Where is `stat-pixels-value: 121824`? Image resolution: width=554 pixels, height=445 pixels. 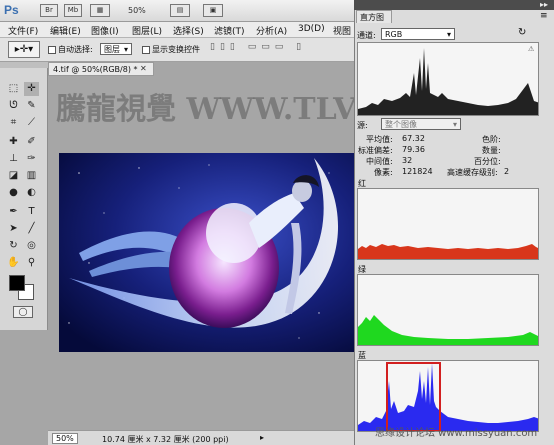 stat-pixels-value: 121824 is located at coordinates (417, 171).